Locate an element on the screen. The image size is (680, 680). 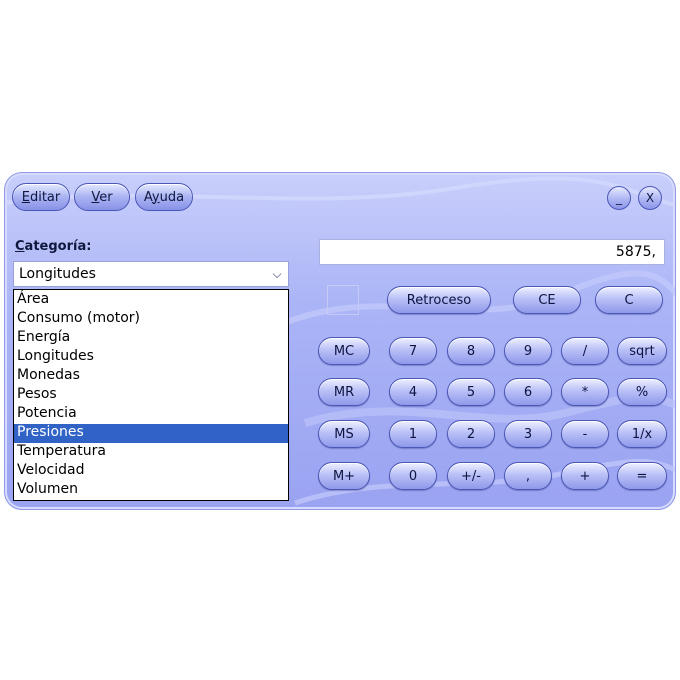
menu-ayuda-label: Ayuda is located at coordinates (164, 197).